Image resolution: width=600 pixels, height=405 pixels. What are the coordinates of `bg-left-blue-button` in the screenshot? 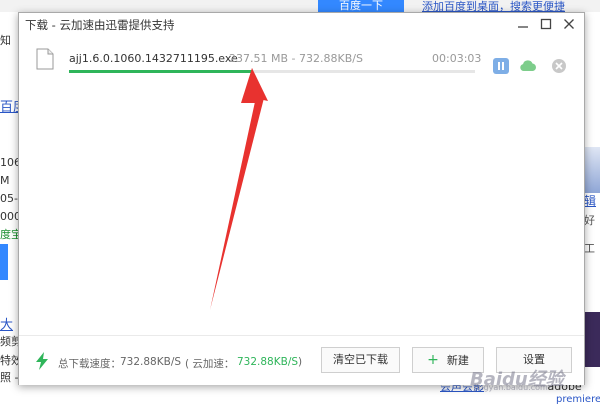 It's located at (4, 262).